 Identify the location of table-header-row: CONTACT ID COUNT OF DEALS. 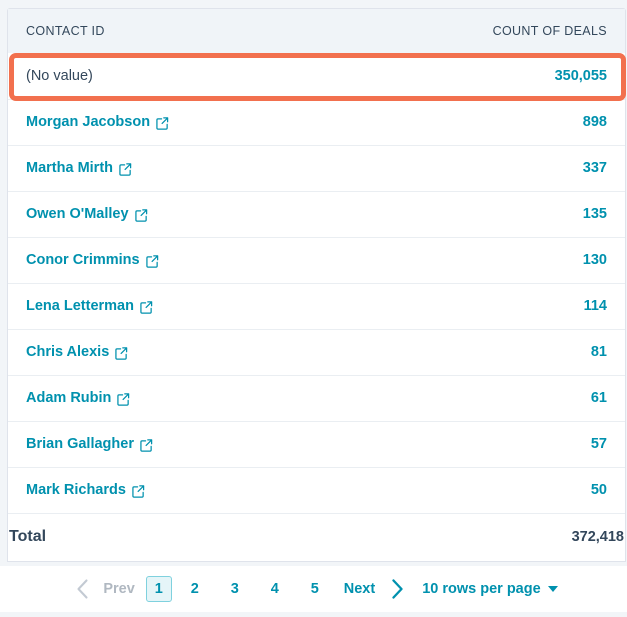
(316, 31).